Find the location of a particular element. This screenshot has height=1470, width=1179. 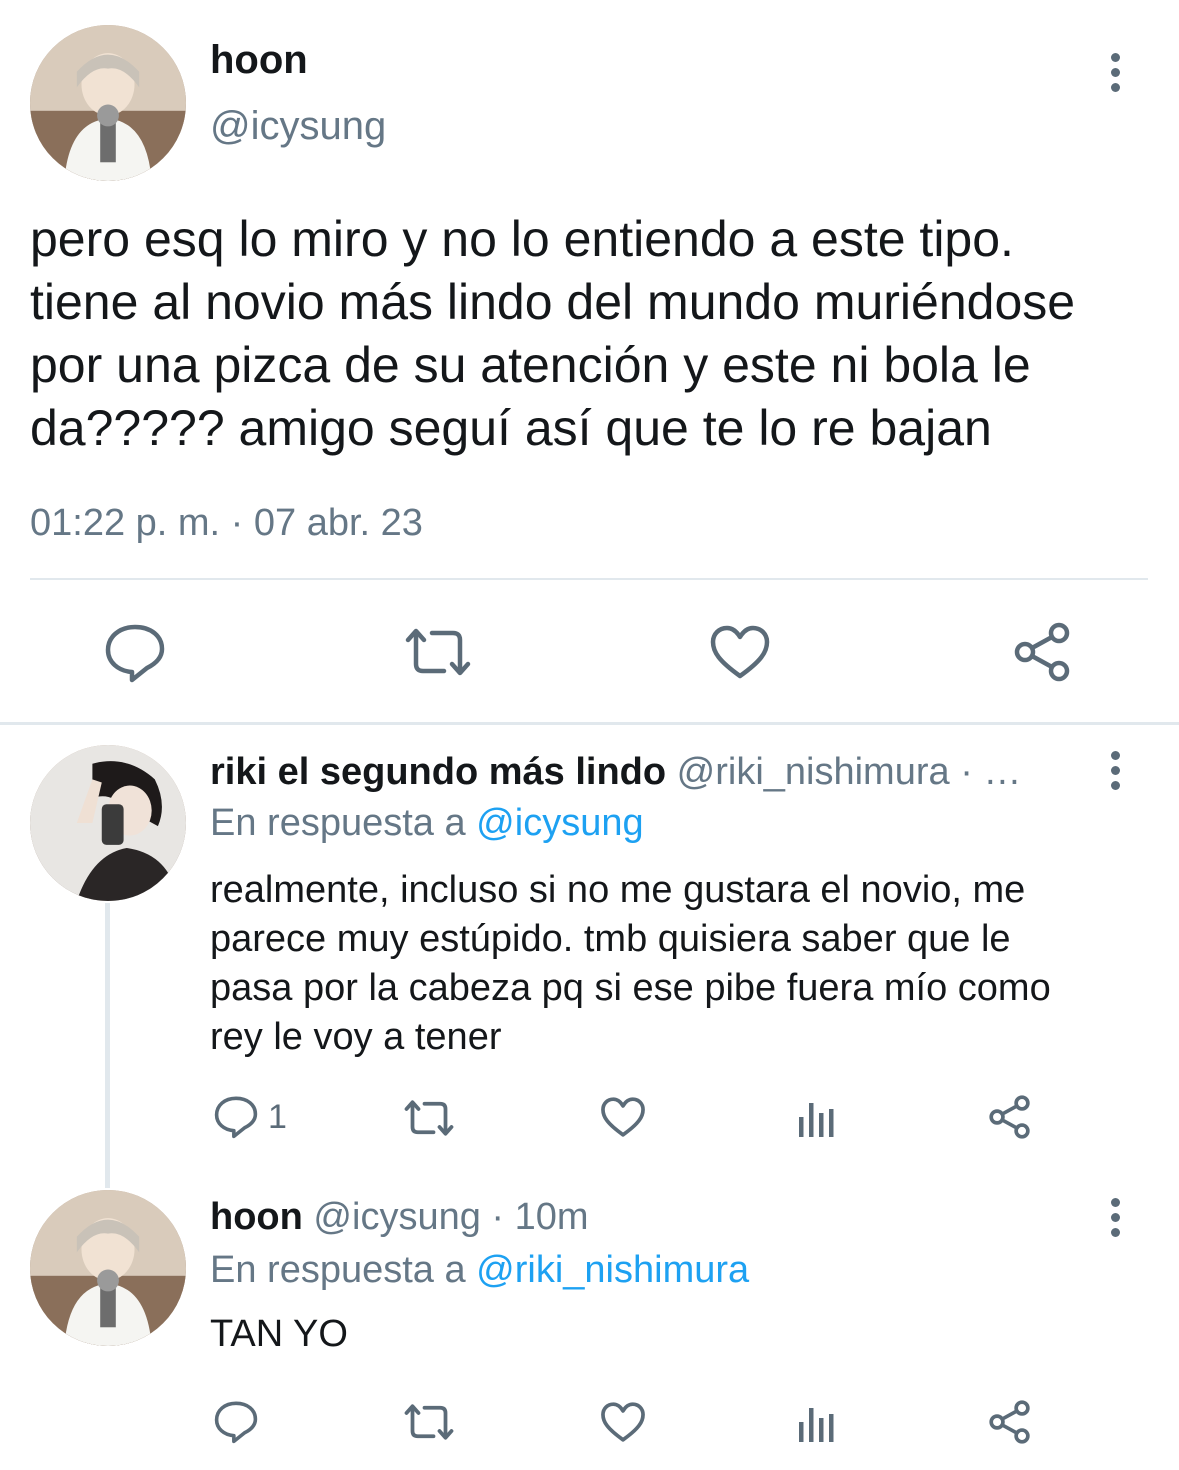

reply-context: En respuesta a @icysung is located at coordinates (427, 823).